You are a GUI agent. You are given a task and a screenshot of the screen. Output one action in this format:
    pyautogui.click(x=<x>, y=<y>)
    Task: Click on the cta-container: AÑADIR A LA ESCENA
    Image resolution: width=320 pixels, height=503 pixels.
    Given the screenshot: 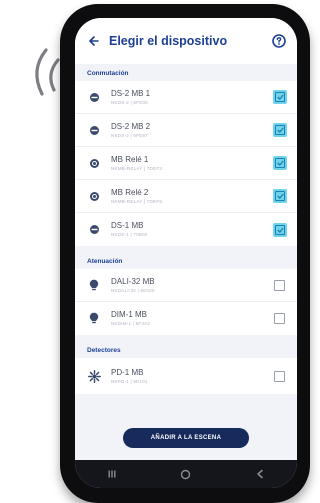 What is the action you would take?
    pyautogui.click(x=186, y=438)
    